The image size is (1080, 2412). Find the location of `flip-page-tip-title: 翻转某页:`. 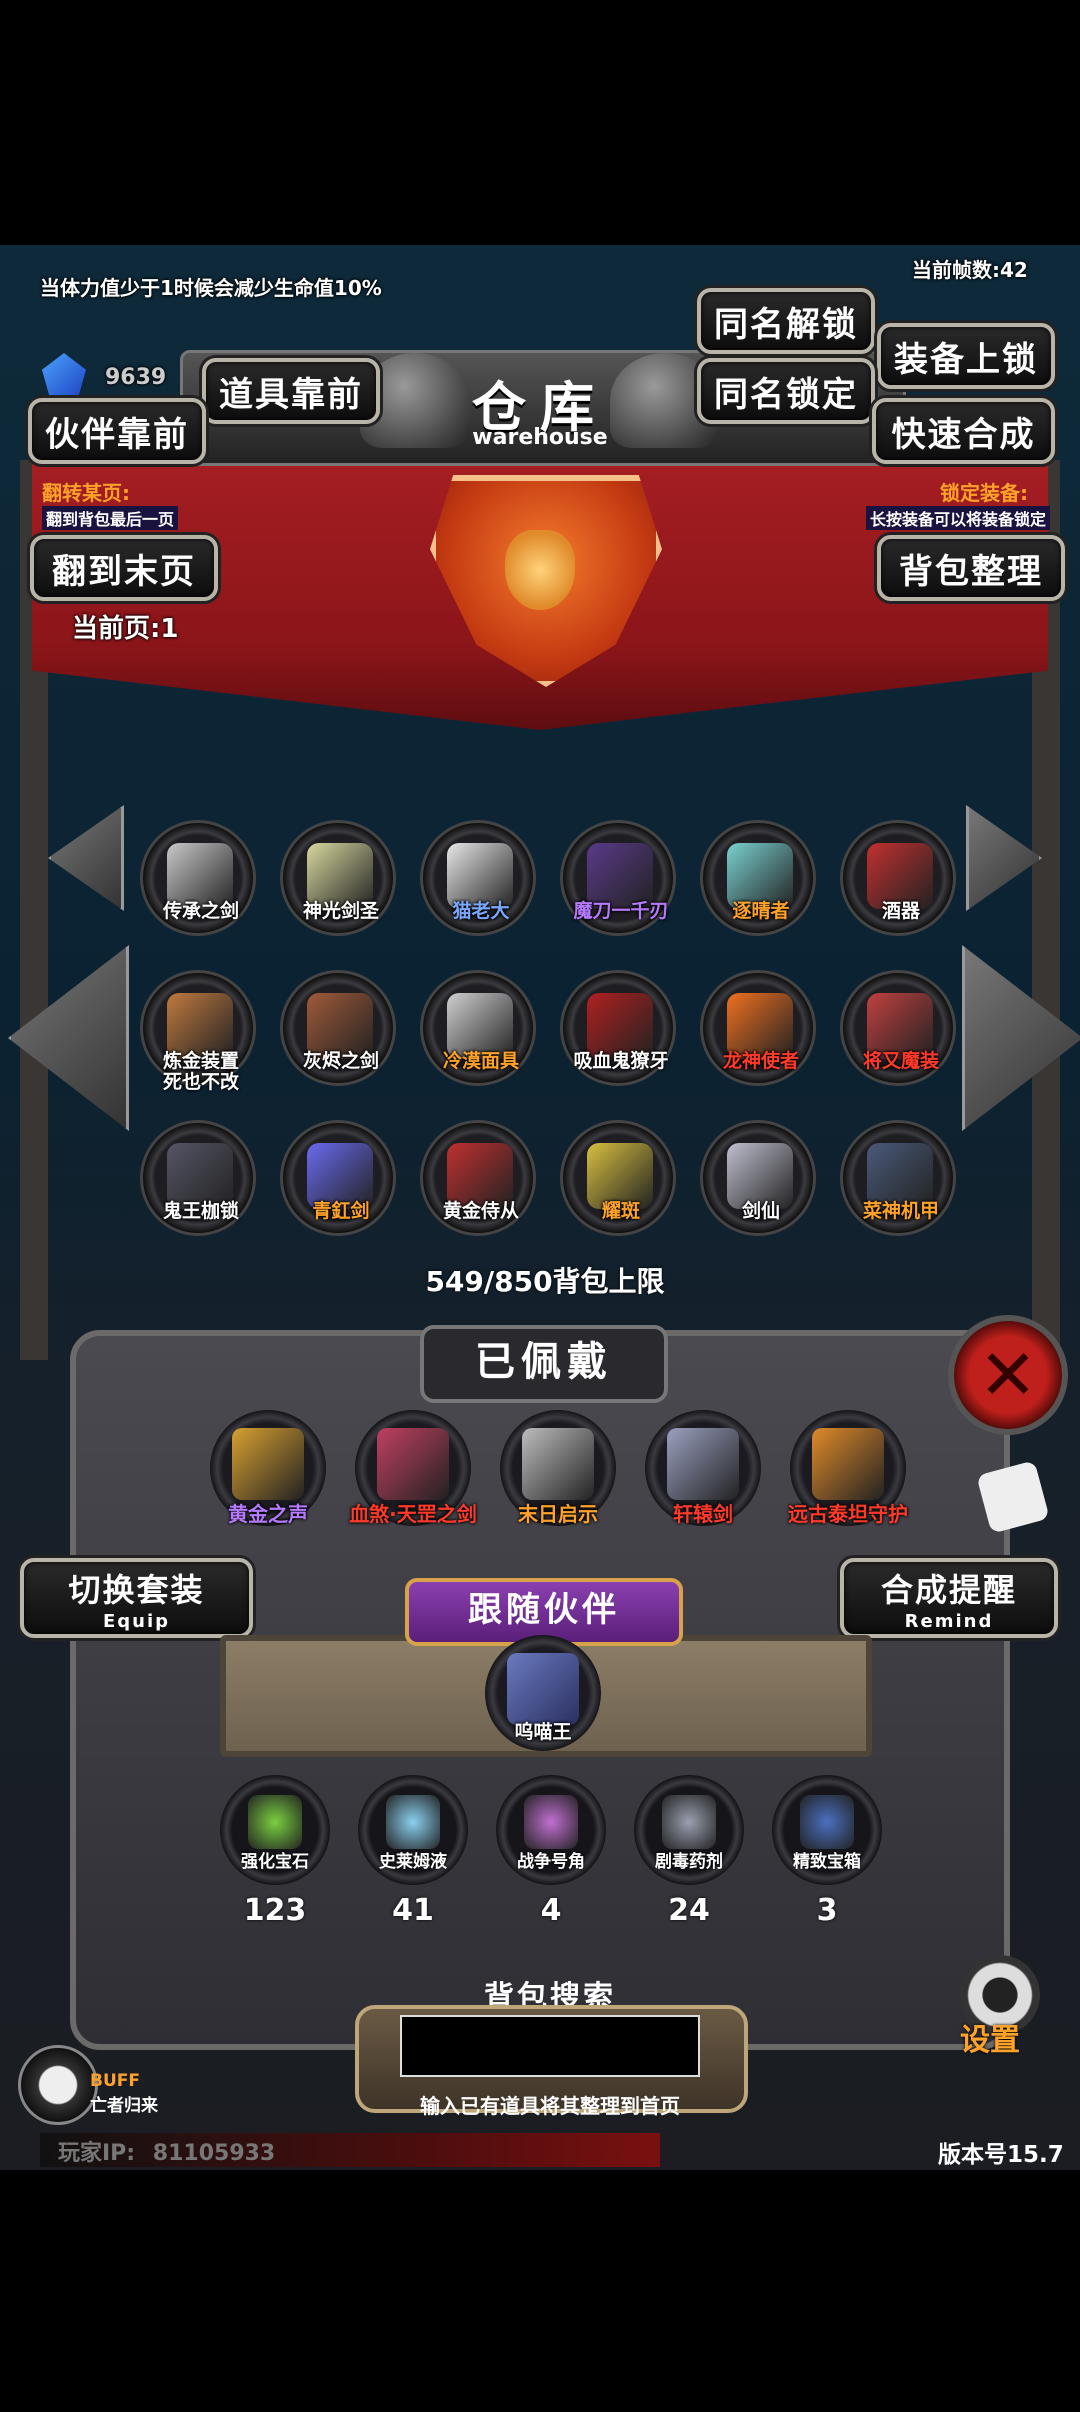

flip-page-tip-title: 翻转某页: is located at coordinates (86, 493).